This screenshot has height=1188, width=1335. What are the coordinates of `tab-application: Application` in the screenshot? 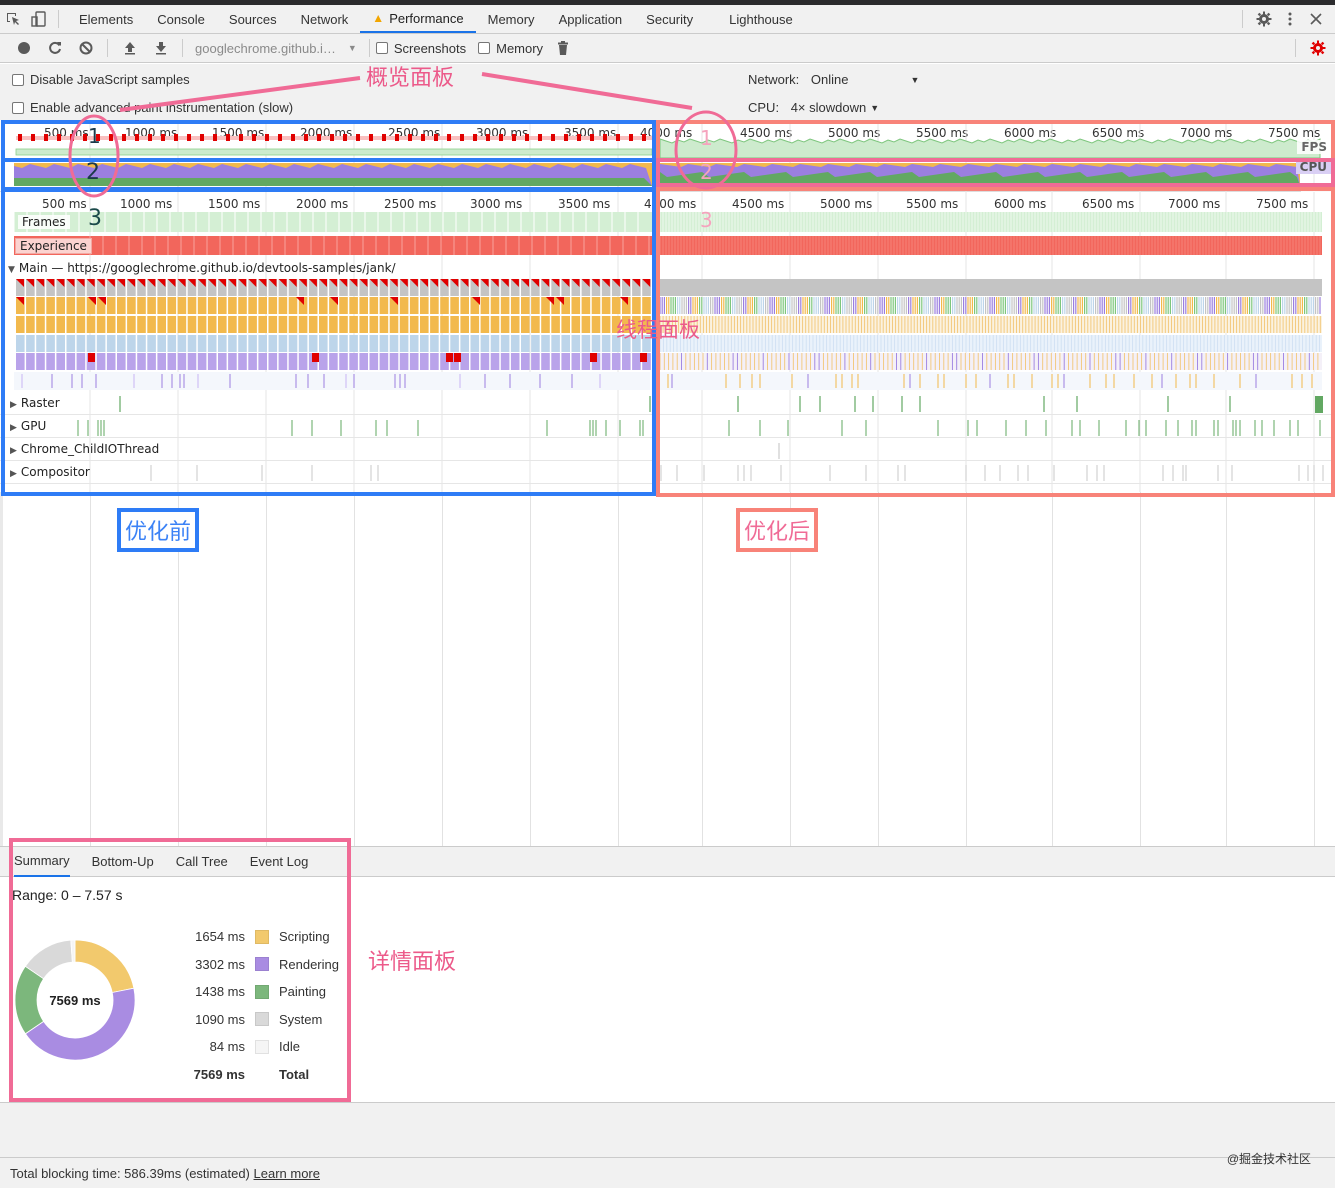 It's located at (591, 19).